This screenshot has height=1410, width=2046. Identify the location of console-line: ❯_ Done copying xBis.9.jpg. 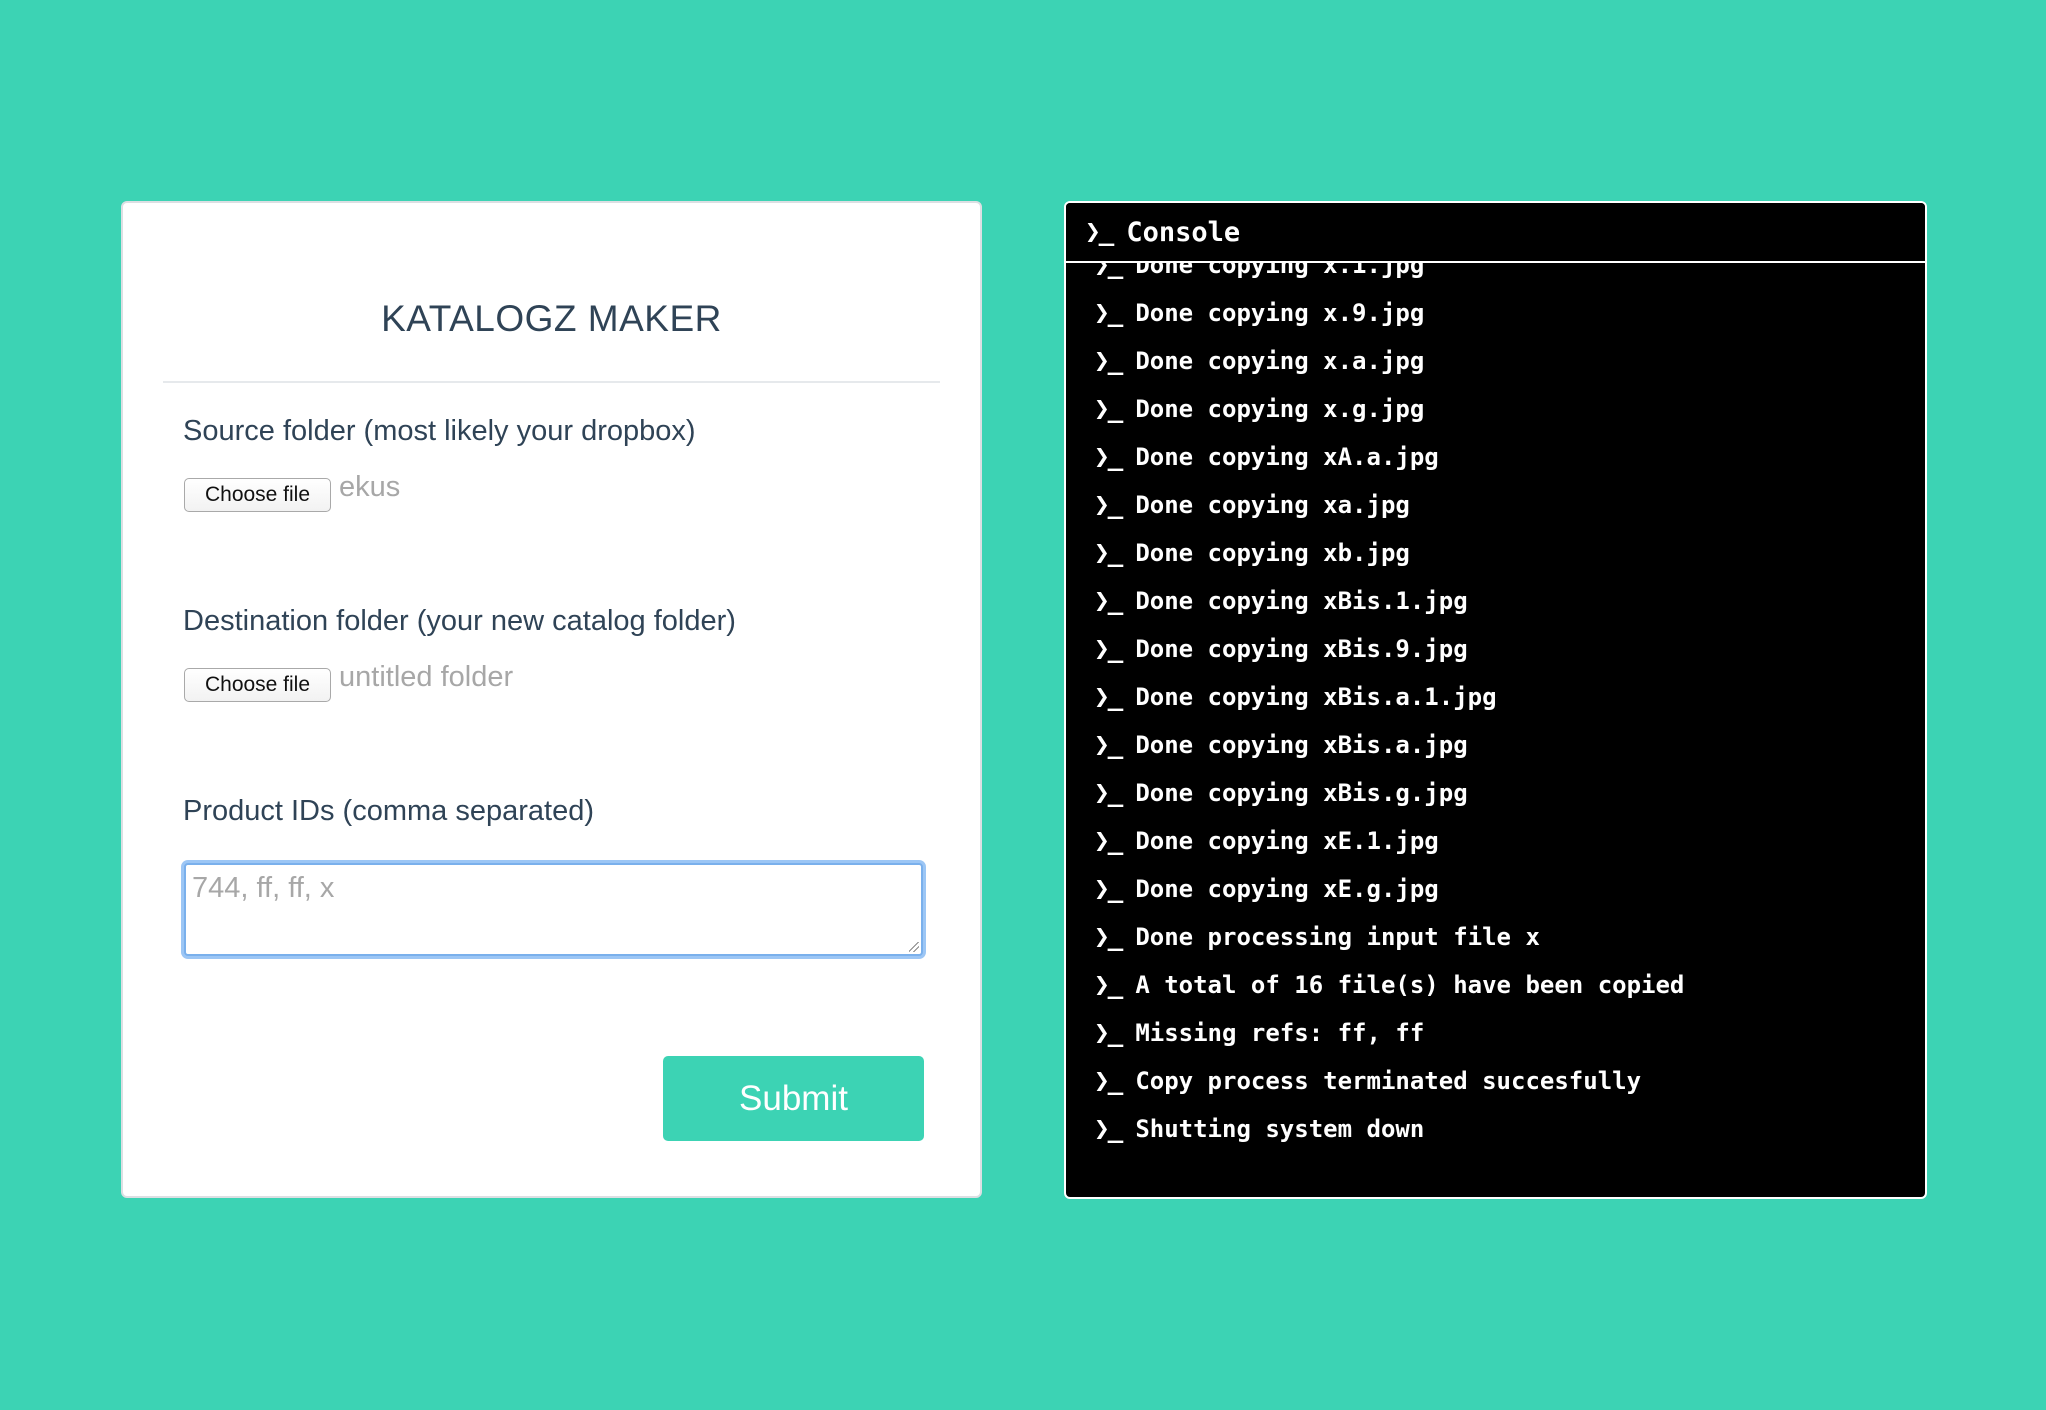
(1281, 649).